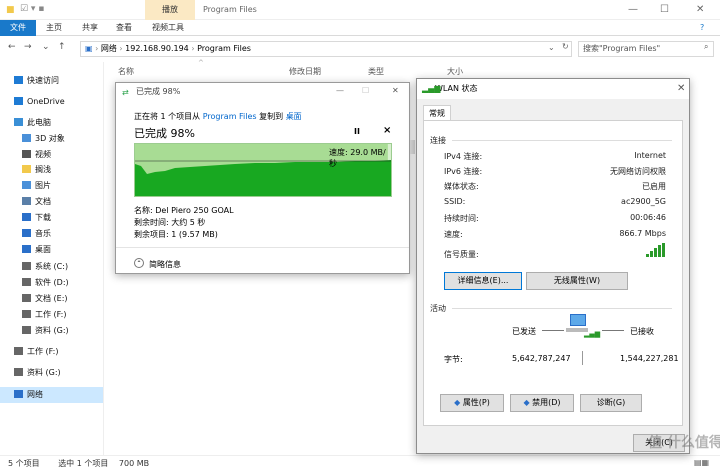 Image resolution: width=720 pixels, height=472 pixels. Describe the element at coordinates (455, 71) in the screenshot. I see `column-size: 大小` at that location.